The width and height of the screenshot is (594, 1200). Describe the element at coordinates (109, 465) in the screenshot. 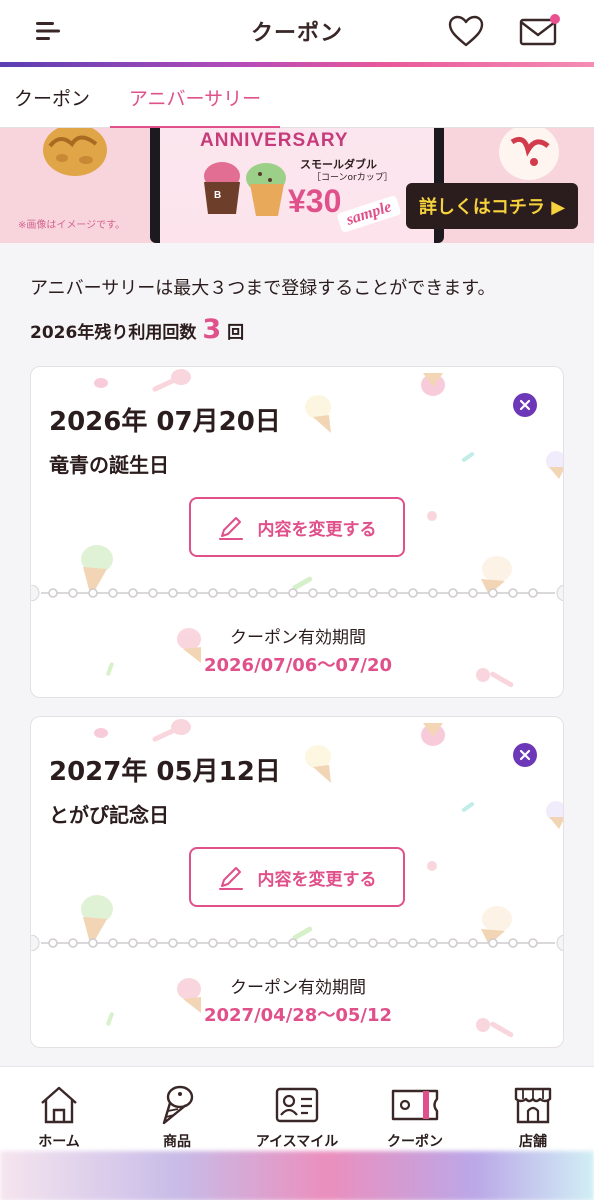

I see `anniversary-name: 竜青の誕生日` at that location.